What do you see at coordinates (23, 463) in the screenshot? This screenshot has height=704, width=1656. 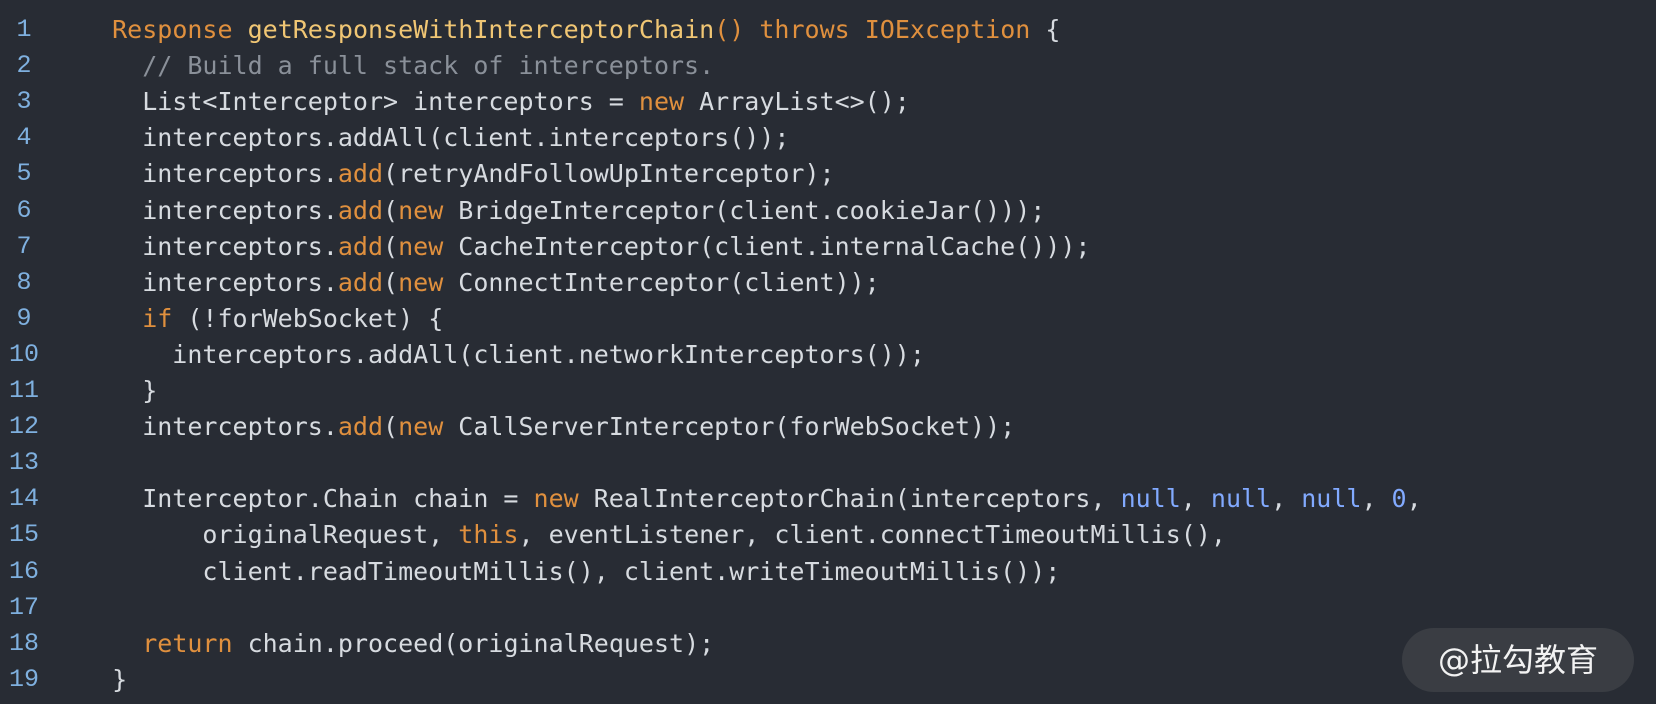 I see `line-number: 13` at bounding box center [23, 463].